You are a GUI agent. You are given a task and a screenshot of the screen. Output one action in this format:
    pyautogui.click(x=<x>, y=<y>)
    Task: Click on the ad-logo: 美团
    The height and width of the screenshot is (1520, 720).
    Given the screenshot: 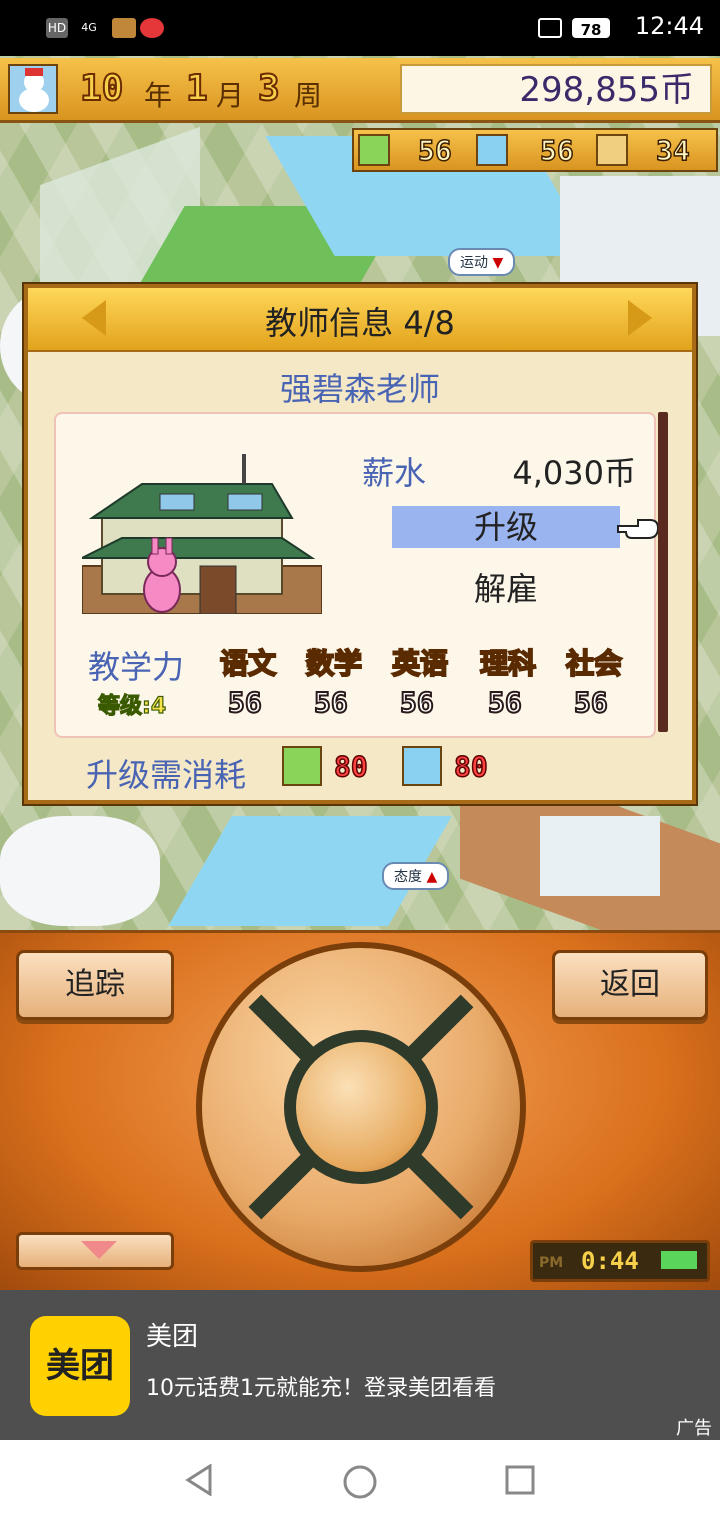 What is the action you would take?
    pyautogui.click(x=80, y=1366)
    